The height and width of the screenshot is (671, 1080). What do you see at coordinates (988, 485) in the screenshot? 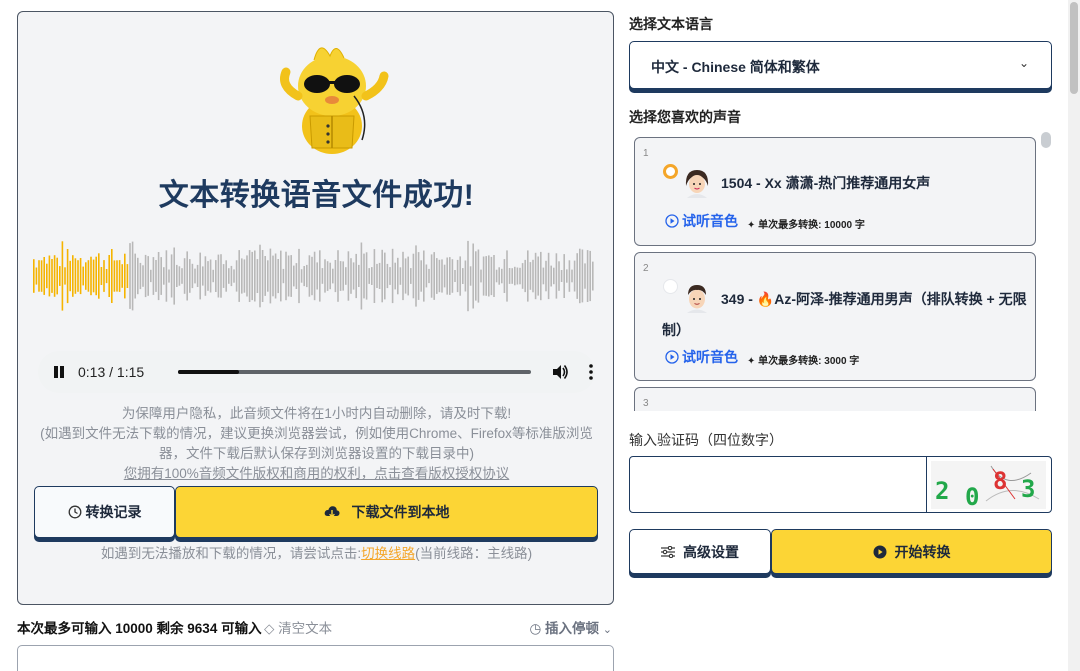
I see `captcha-image: 2 08 3` at bounding box center [988, 485].